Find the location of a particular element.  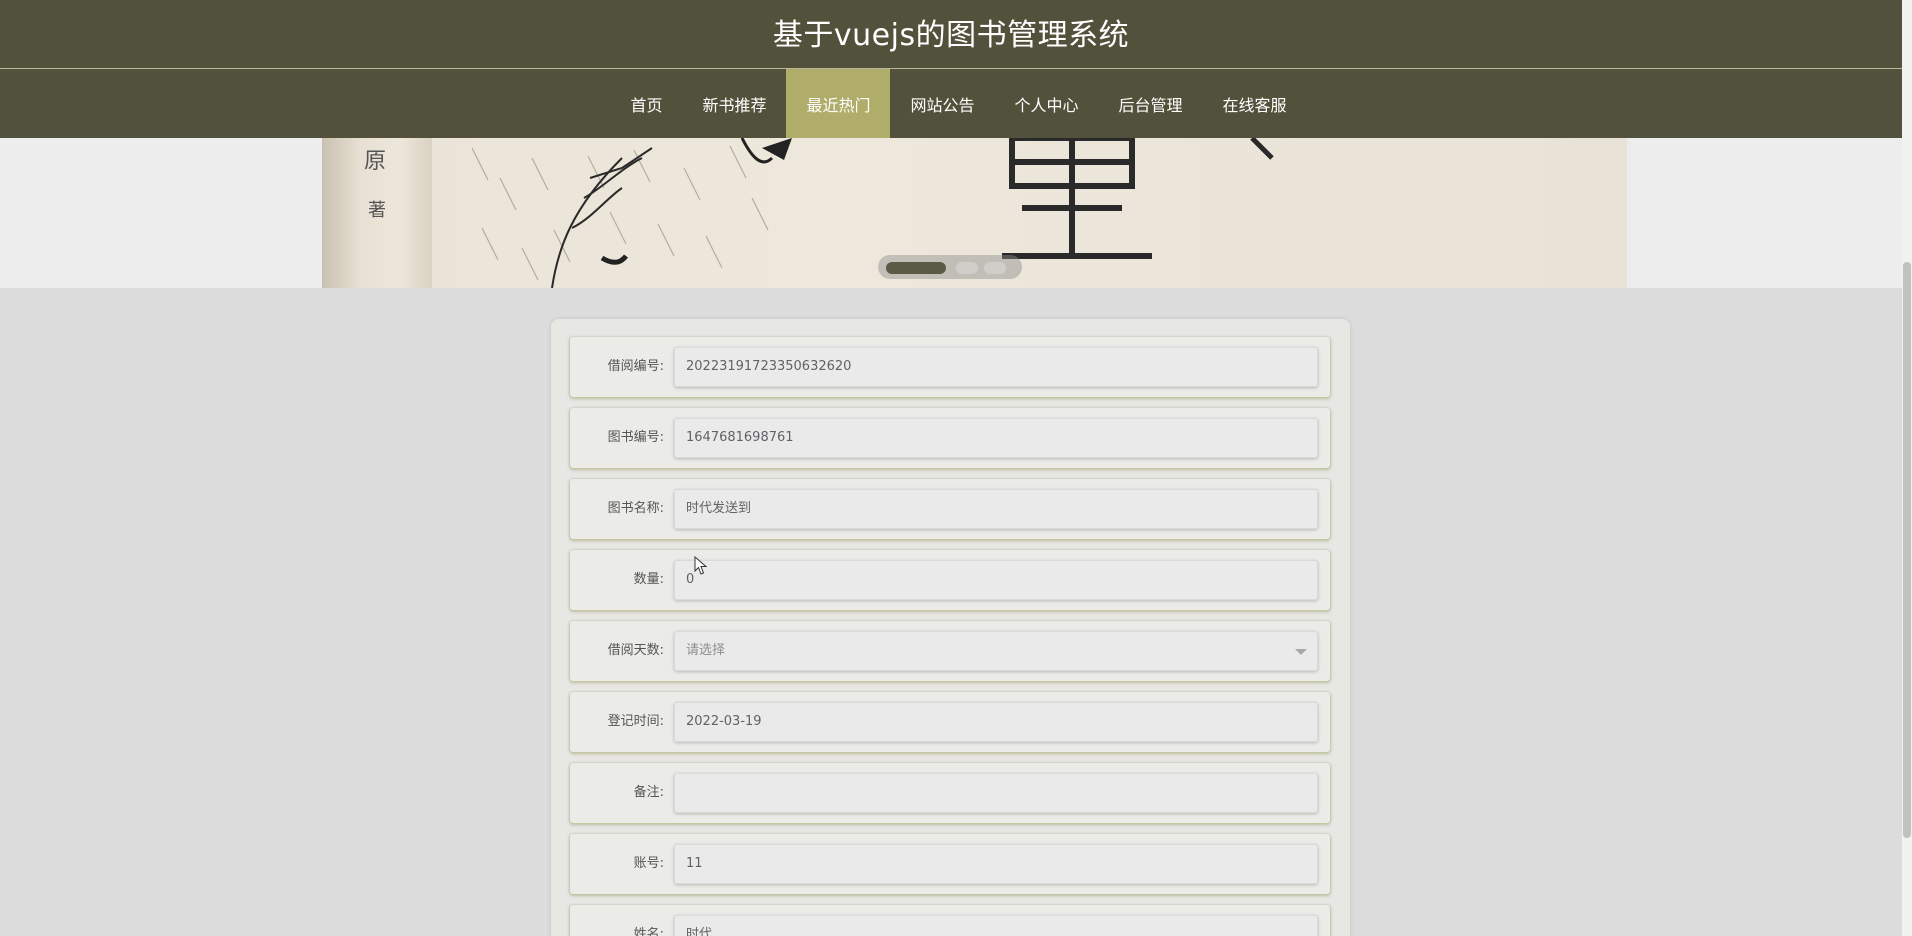

form-row-quantity: 数量: 0 is located at coordinates (950, 580).